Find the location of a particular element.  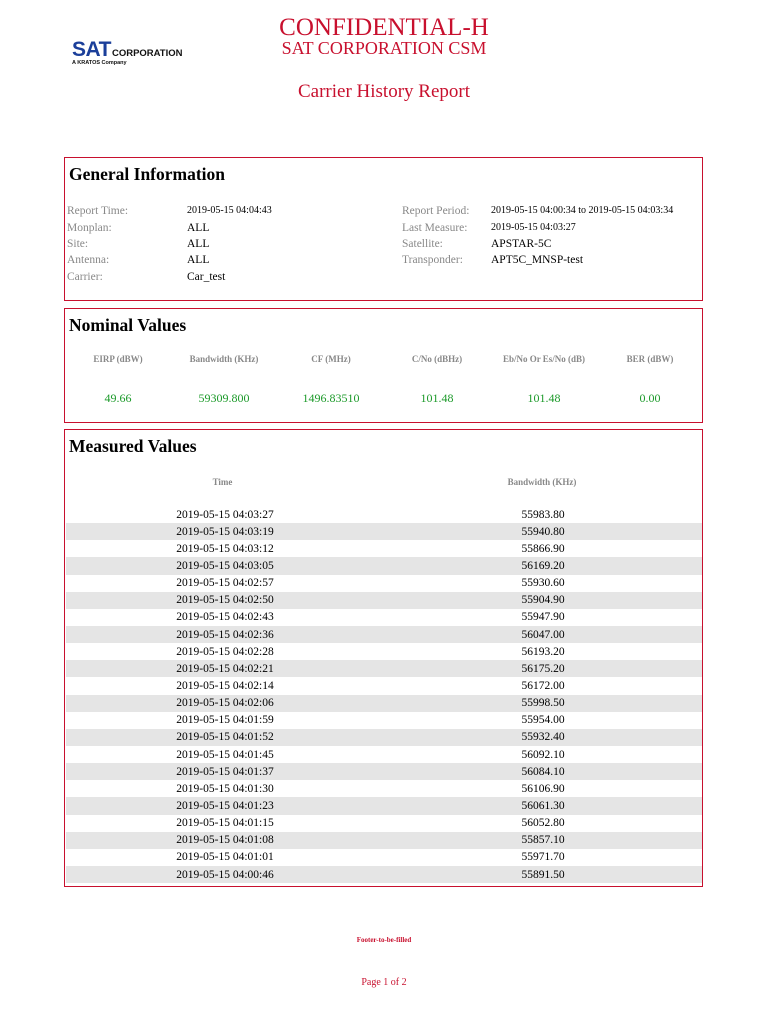

last-measure-value: 2019-05-15 04:03:27 is located at coordinates (533, 227).